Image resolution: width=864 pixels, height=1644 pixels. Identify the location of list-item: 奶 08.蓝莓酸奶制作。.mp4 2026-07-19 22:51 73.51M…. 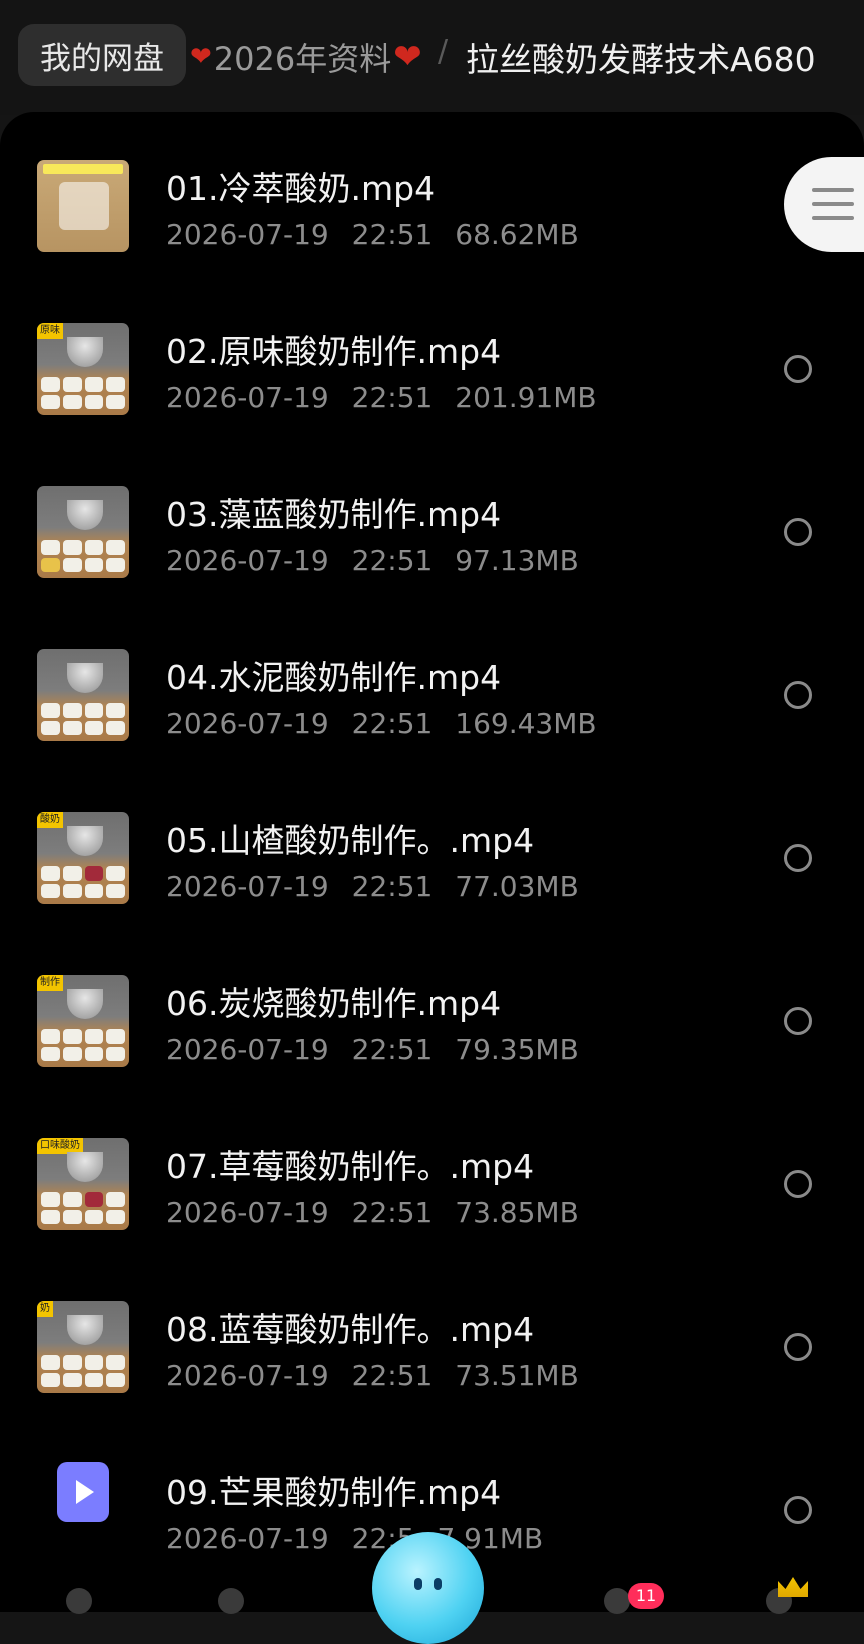
(432, 1344).